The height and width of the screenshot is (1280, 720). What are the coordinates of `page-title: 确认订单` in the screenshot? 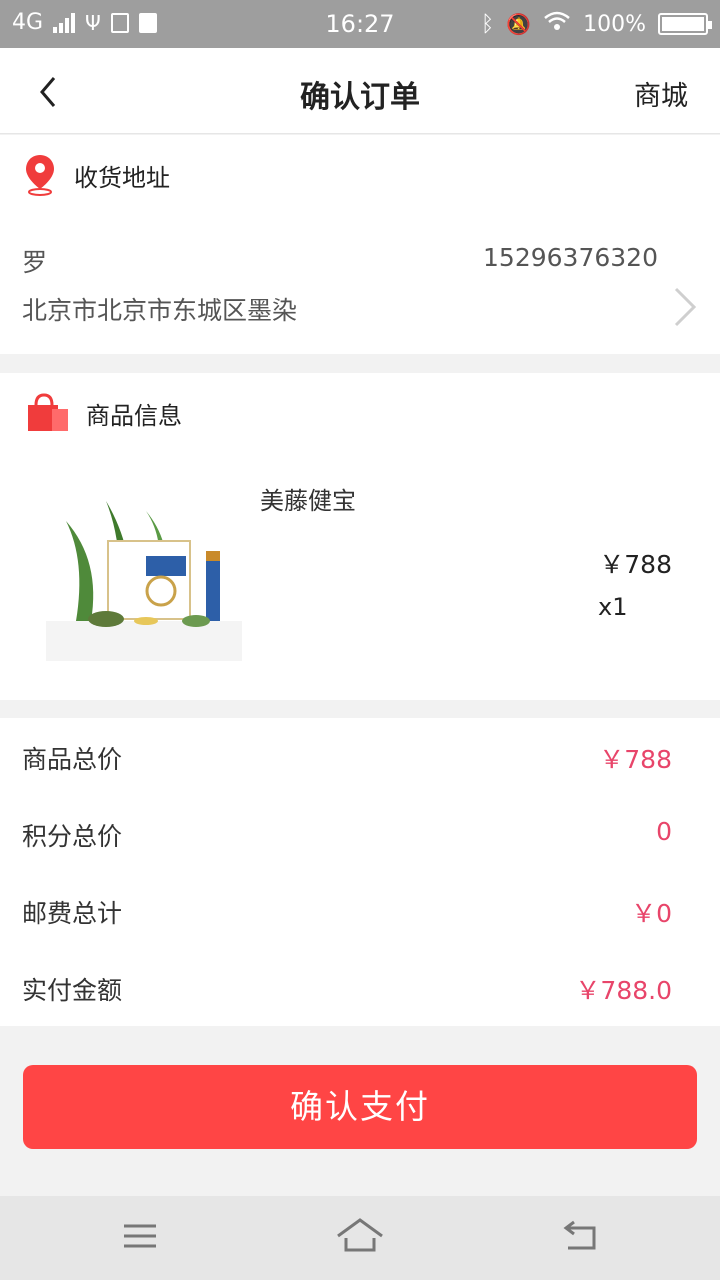 It's located at (360, 97).